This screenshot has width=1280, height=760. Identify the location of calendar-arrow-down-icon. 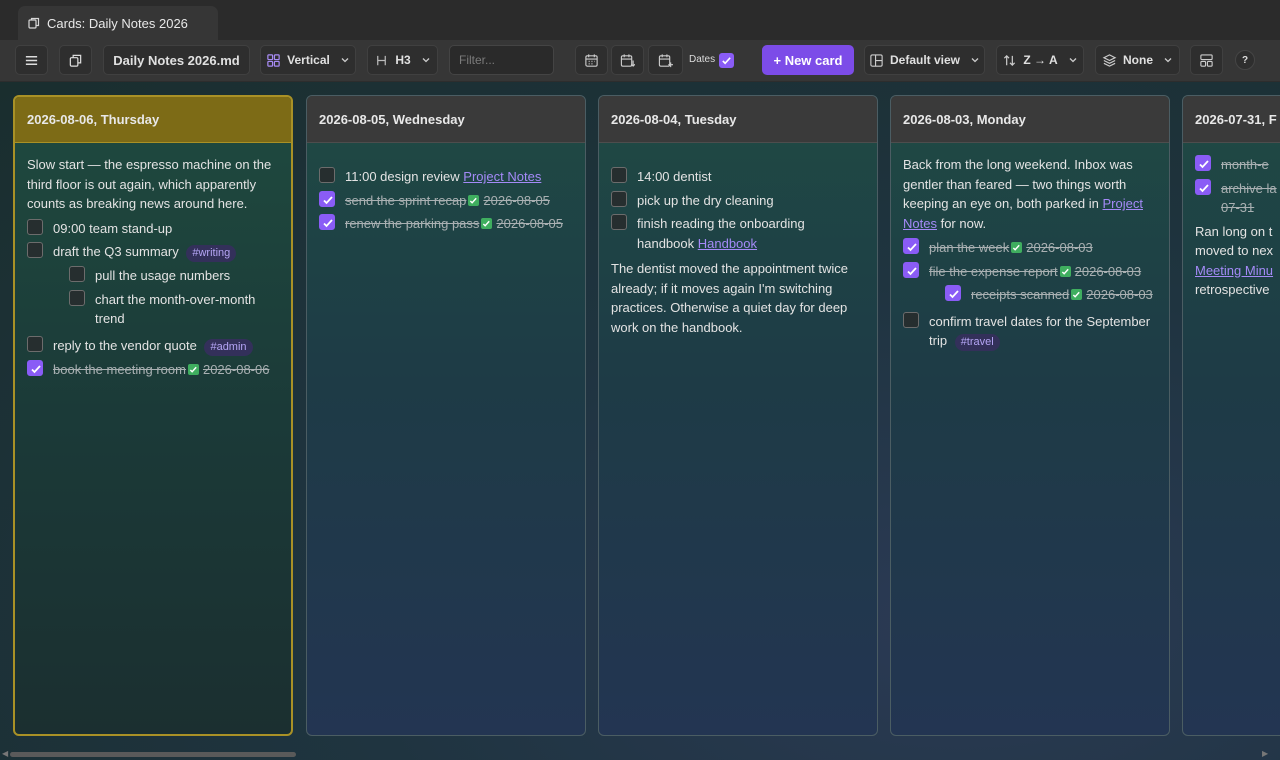
(627, 60).